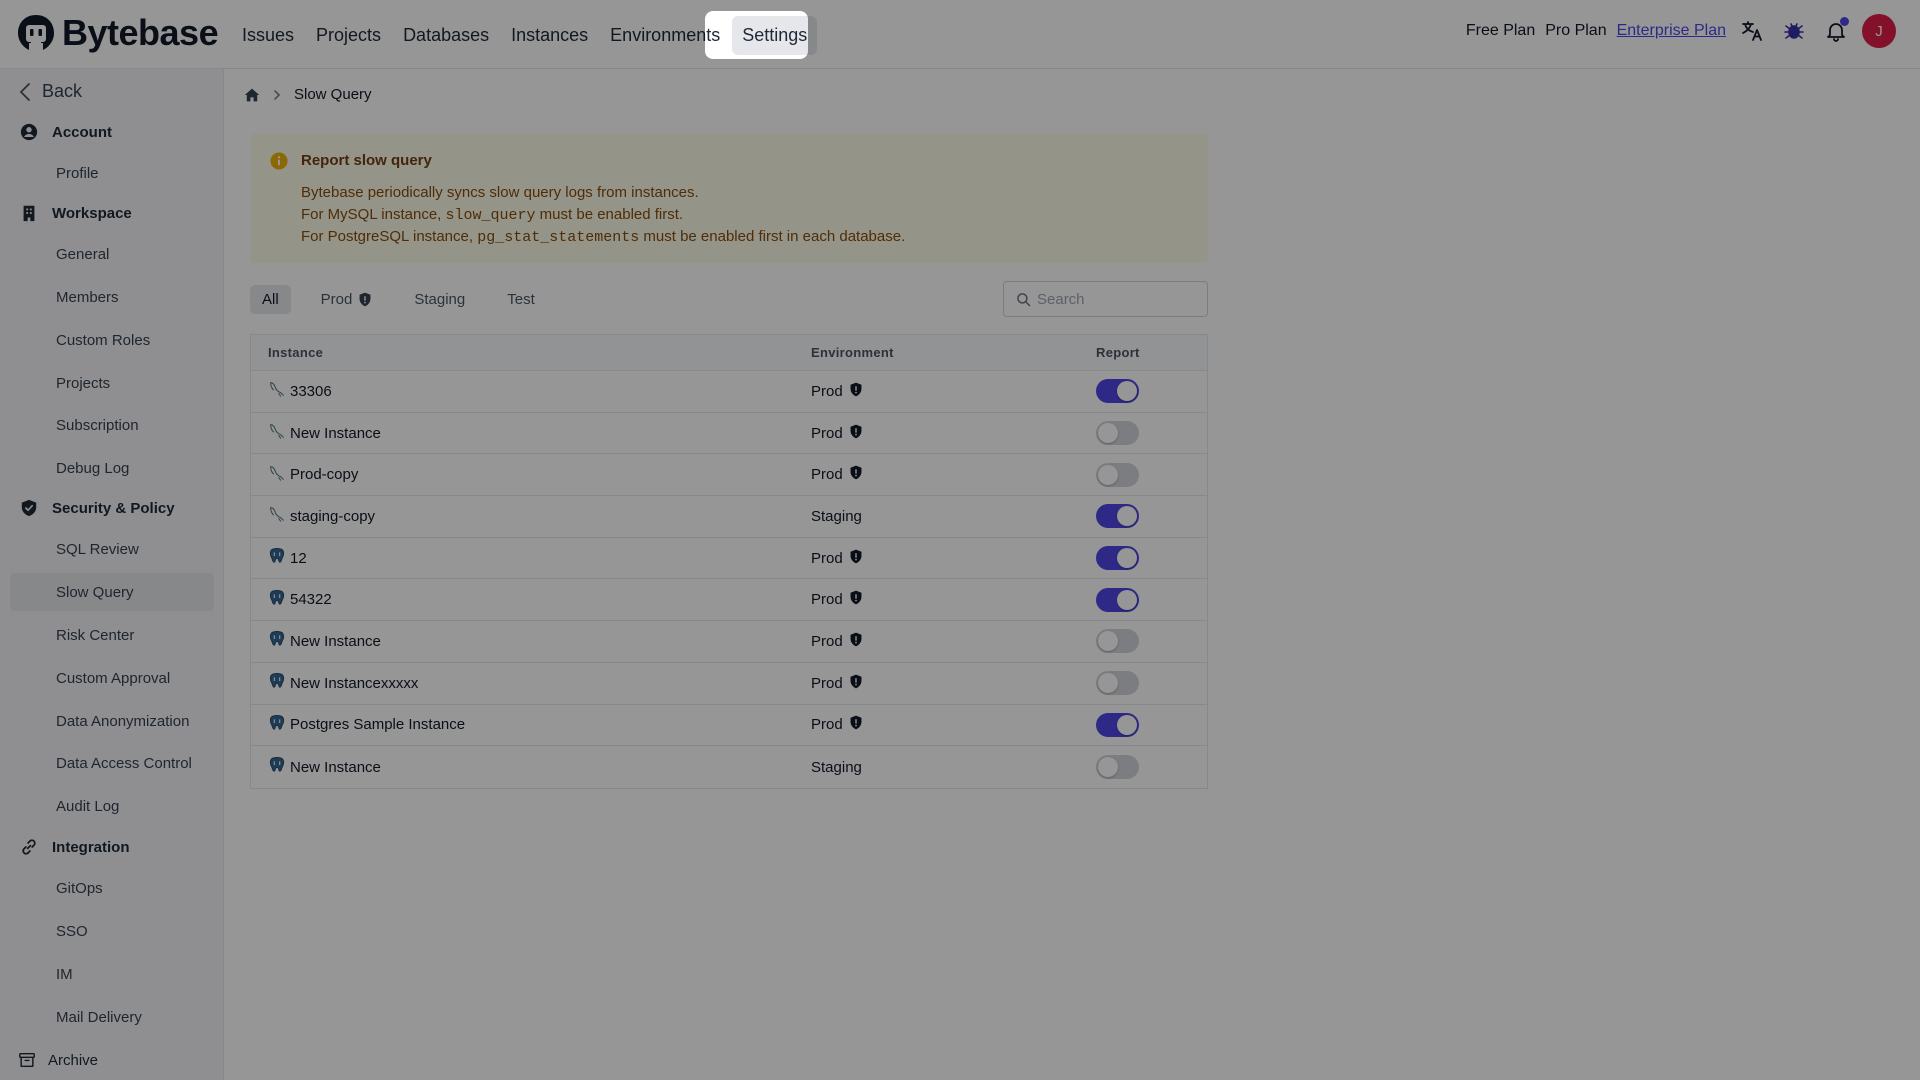 The width and height of the screenshot is (1920, 1080). Describe the element at coordinates (112, 340) in the screenshot. I see `sidebar-item-custom-roles: Custom Roles` at that location.